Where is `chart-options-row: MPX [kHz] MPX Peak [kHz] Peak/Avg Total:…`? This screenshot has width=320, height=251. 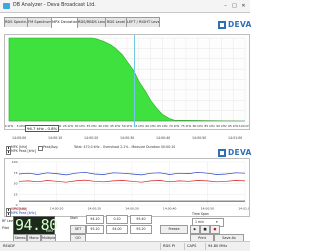 chart-options-row: MPX [kHz] MPX Peak [kHz] Peak/Avg Total:… is located at coordinates (126, 149).